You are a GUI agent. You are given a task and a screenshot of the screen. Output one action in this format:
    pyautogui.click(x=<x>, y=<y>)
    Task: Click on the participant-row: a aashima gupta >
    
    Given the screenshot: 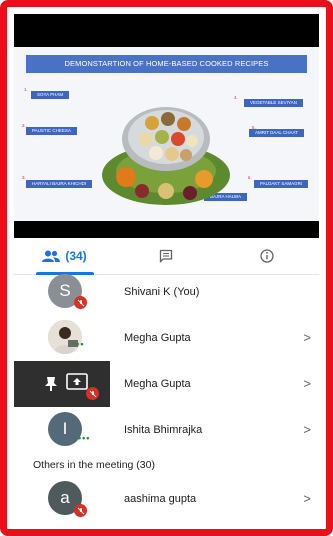 What is the action you would take?
    pyautogui.click(x=166, y=499)
    